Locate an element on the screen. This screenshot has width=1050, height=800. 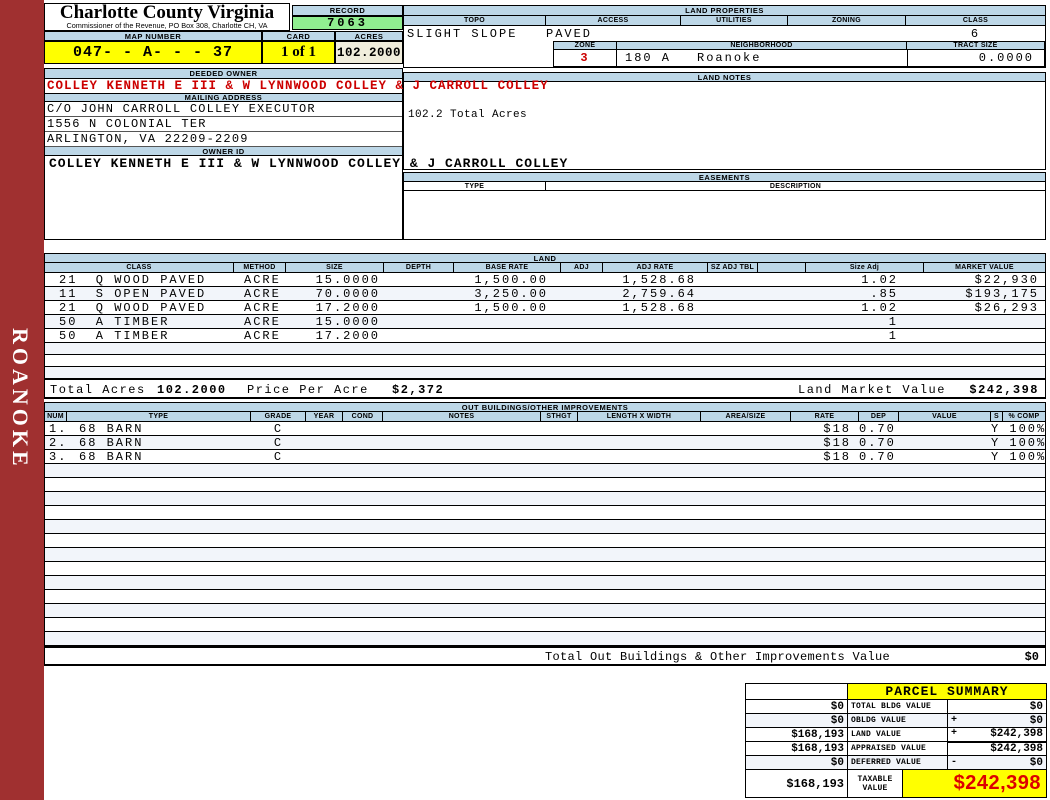
ob-col-rate: RATE is located at coordinates (825, 416).